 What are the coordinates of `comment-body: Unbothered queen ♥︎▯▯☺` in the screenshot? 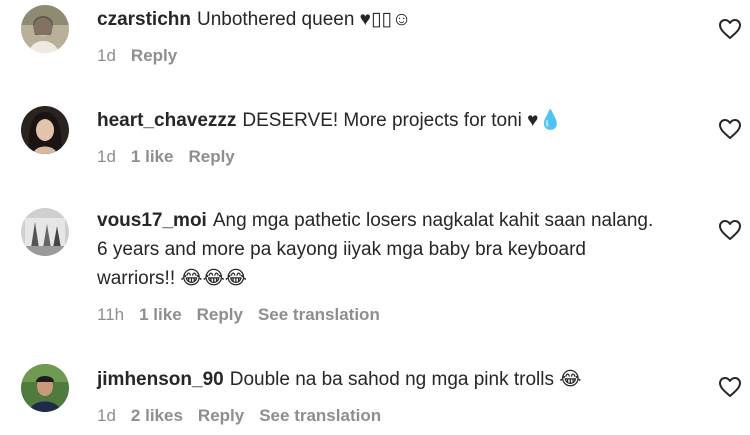 It's located at (304, 19).